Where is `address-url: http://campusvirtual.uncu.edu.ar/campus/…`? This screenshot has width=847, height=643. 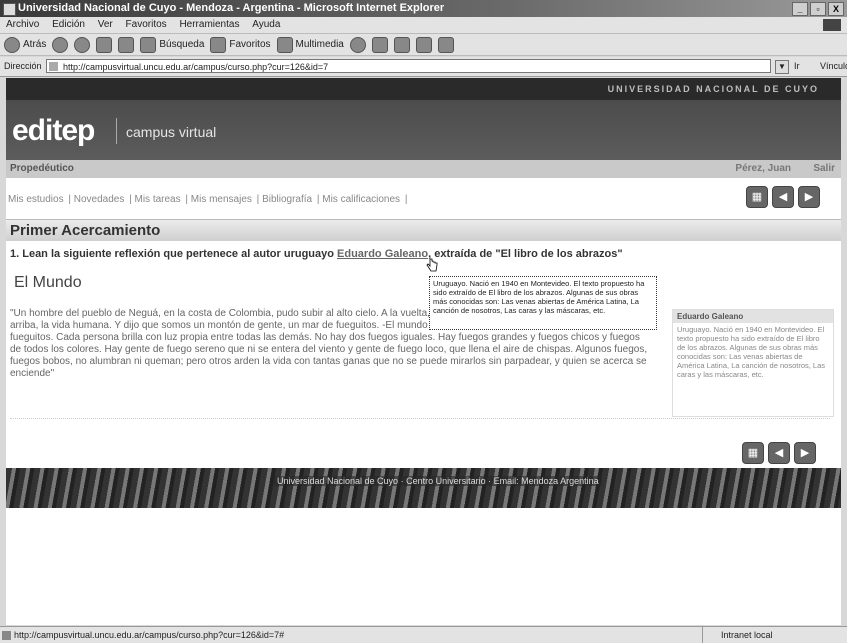
address-url: http://campusvirtual.uncu.edu.ar/campus/… is located at coordinates (196, 67).